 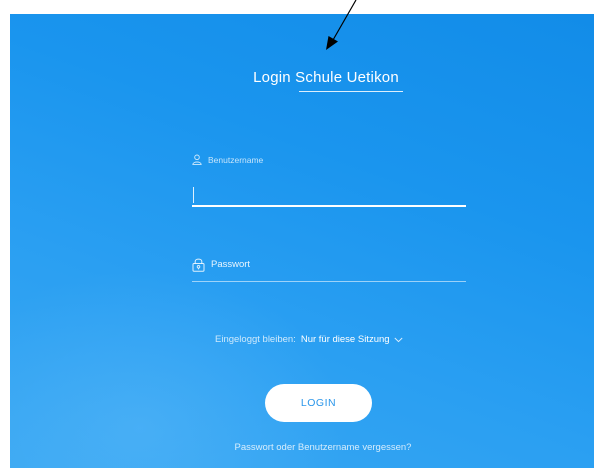 I want to click on username-field: Benutzername, so click(x=329, y=180).